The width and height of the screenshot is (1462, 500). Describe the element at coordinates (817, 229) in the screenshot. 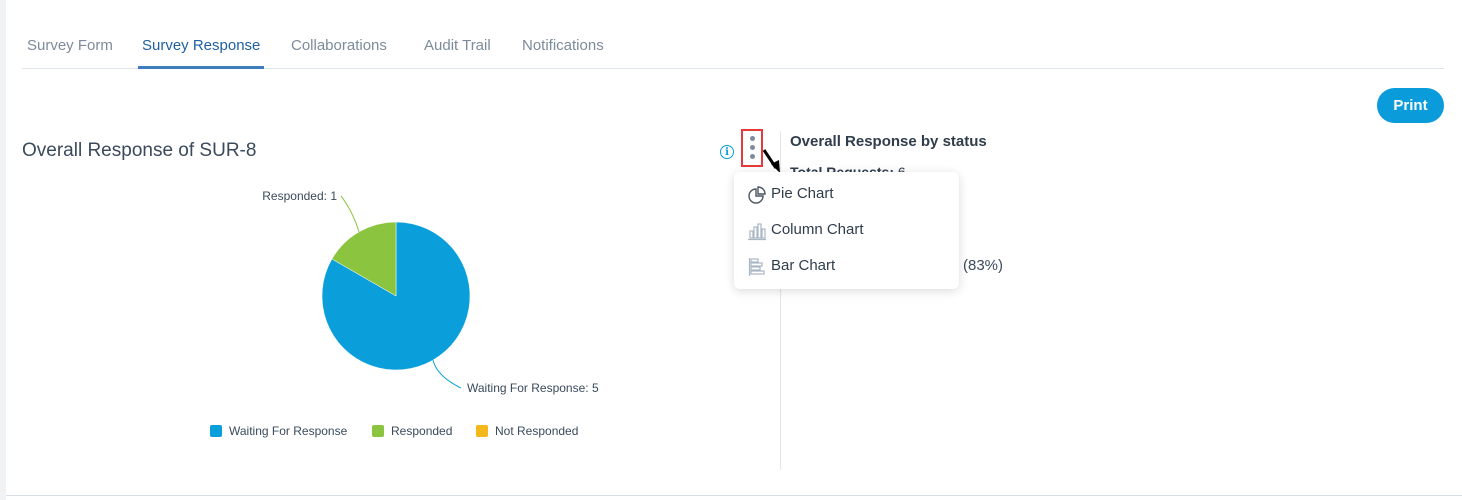

I see `menu-item-label: Column Chart` at that location.